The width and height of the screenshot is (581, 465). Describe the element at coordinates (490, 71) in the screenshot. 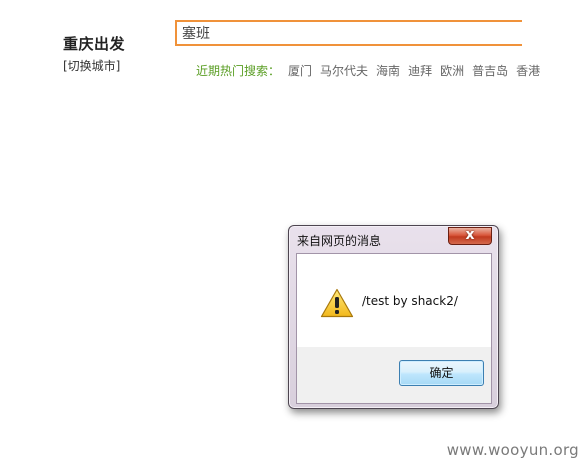

I see `hot-search-link-phuket: 普吉岛` at that location.